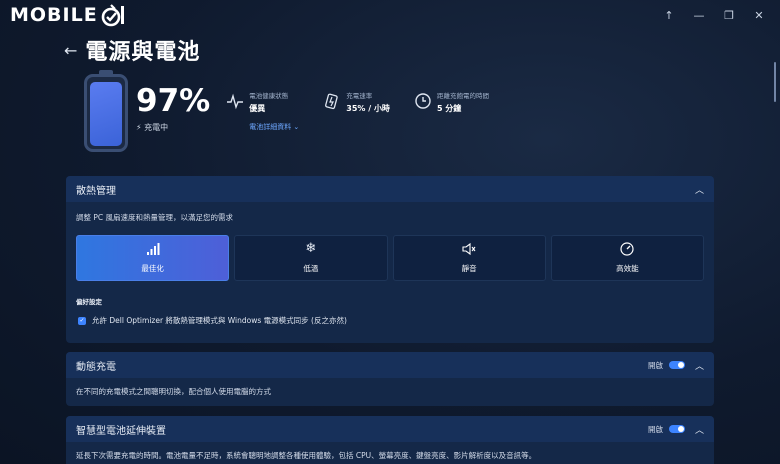 Image resolution: width=780 pixels, height=464 pixels. Describe the element at coordinates (469, 268) in the screenshot. I see `mode-label: 靜音` at that location.